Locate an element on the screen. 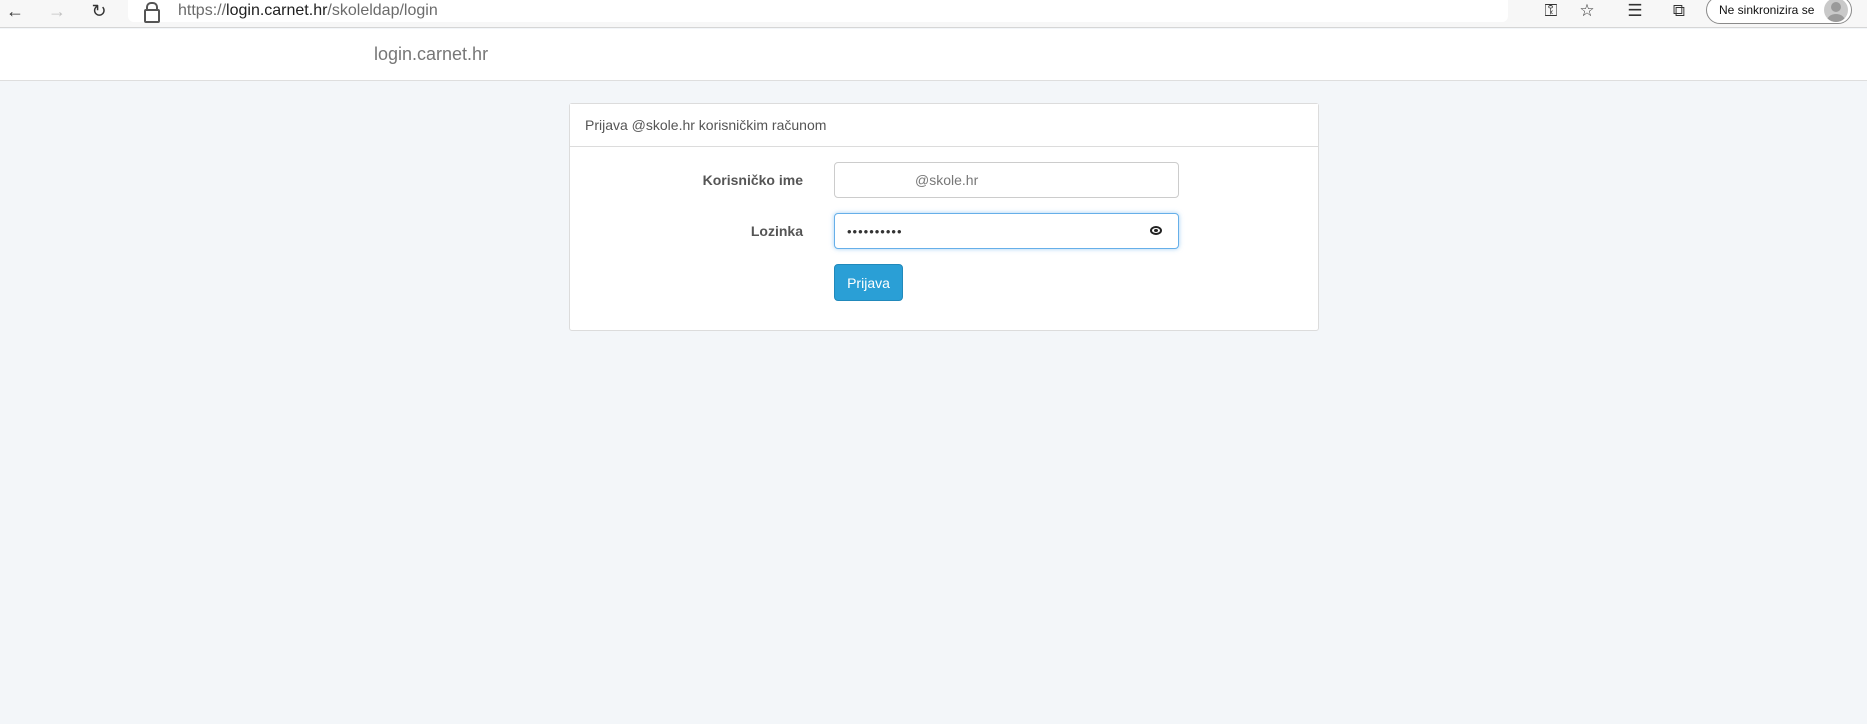 This screenshot has height=724, width=1867. forward-icon: → is located at coordinates (57, 11).